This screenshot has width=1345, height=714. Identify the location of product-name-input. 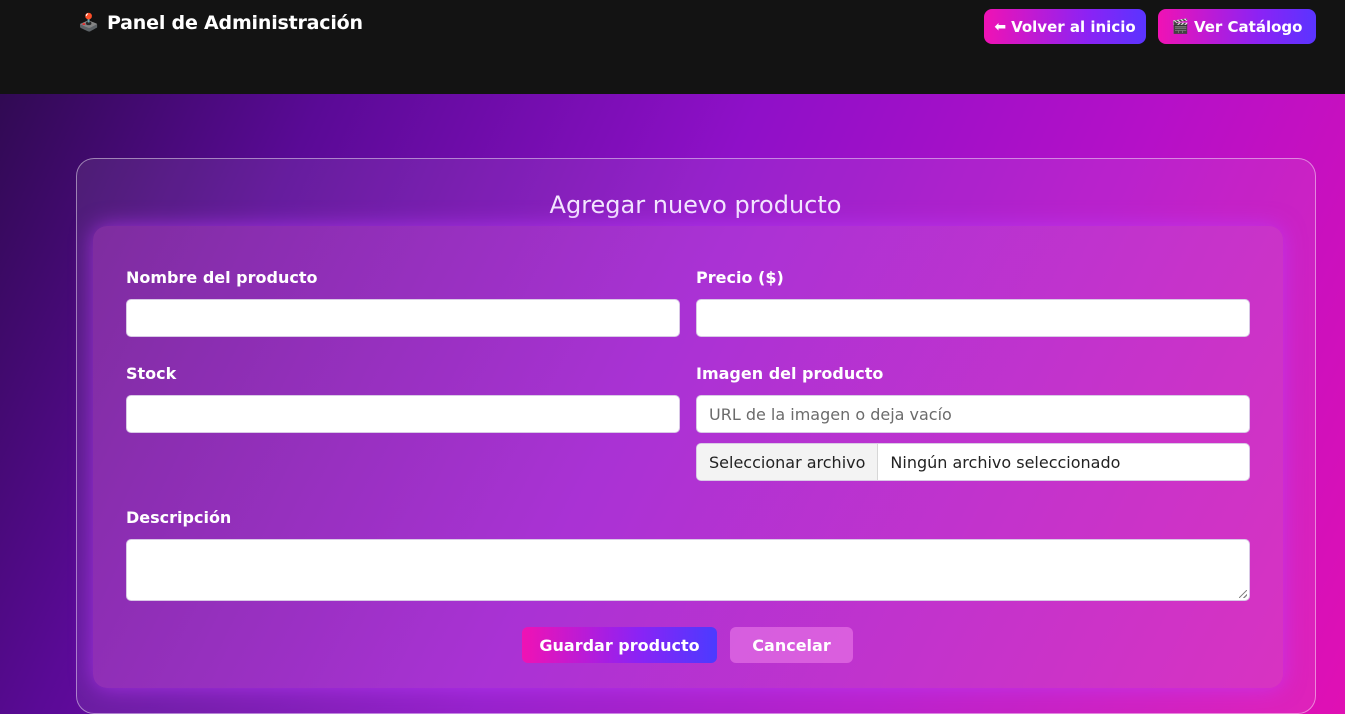
(403, 318).